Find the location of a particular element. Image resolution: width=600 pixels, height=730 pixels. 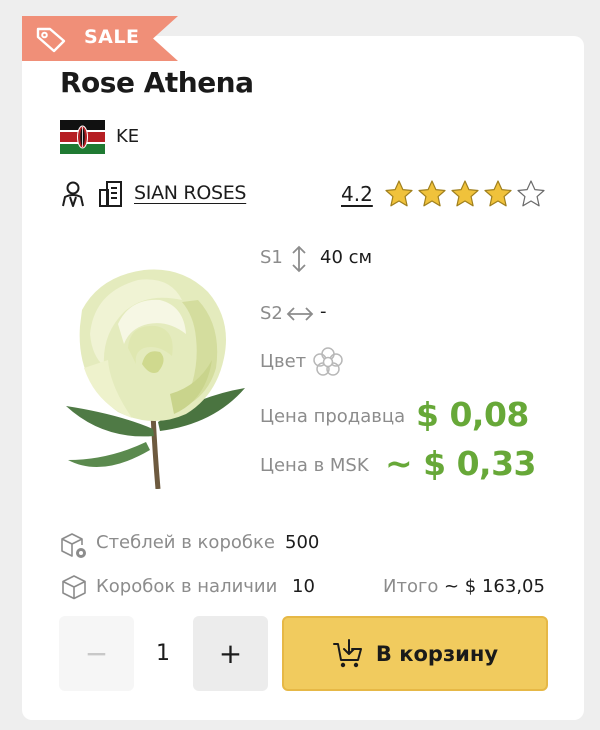

flower-icon is located at coordinates (328, 361).